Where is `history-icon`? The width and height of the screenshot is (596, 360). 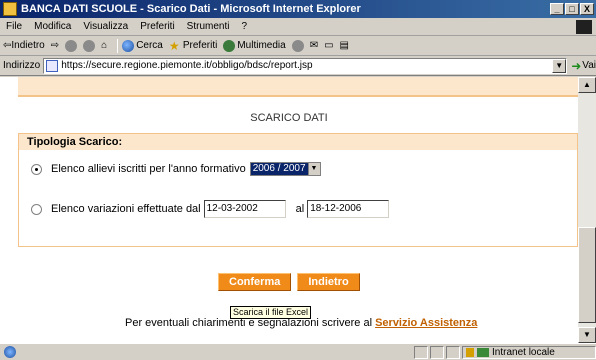
history-icon is located at coordinates (297, 45).